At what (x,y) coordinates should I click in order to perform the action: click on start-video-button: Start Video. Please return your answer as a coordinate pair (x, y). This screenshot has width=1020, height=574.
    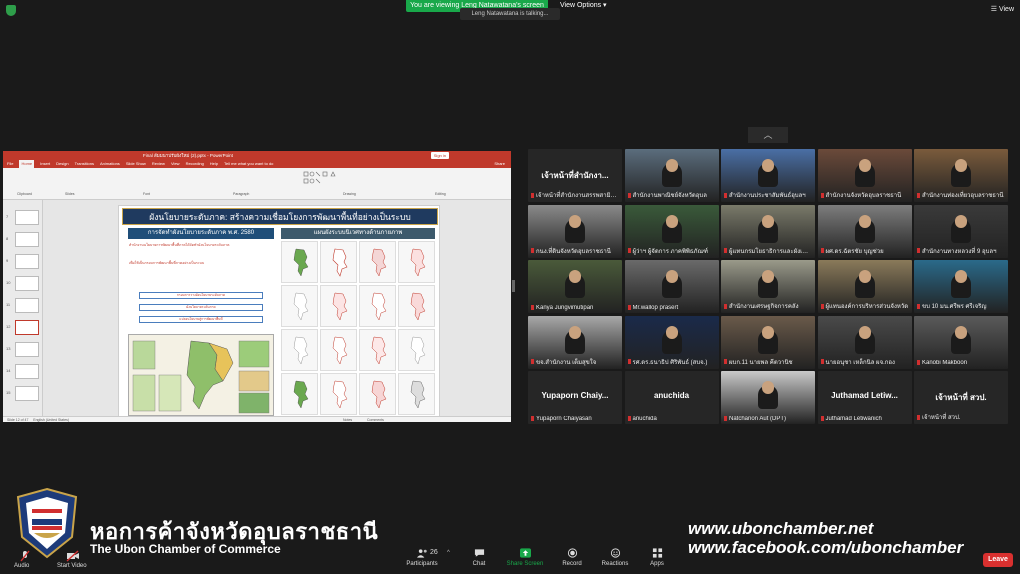
    Looking at the image, I should click on (72, 559).